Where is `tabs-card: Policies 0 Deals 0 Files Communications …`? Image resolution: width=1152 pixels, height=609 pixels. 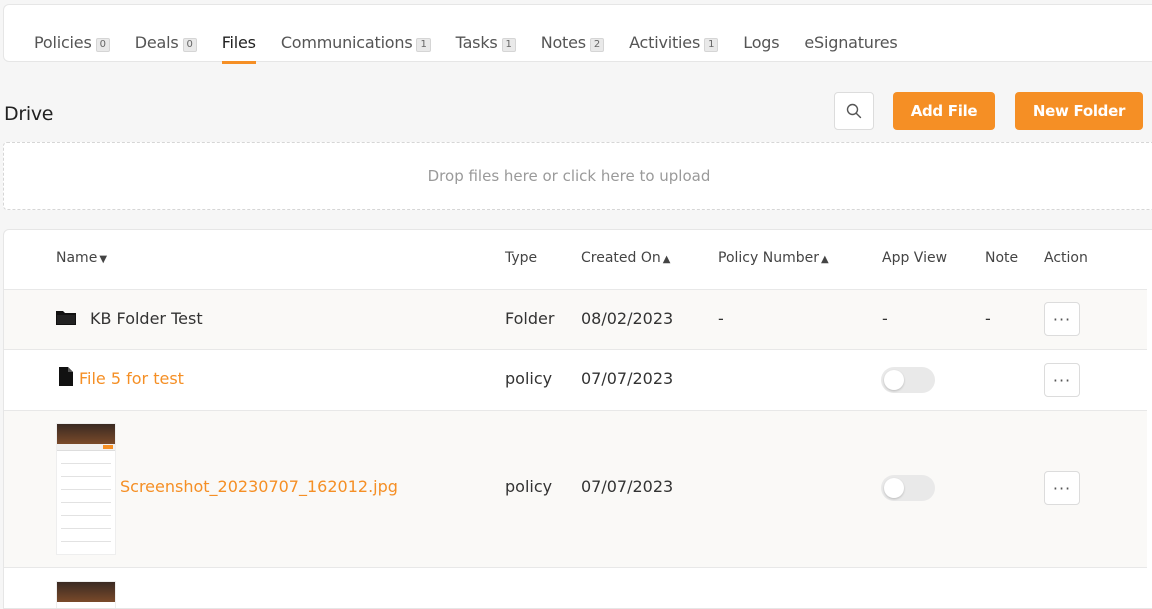
tabs-card: Policies 0 Deals 0 Files Communications … is located at coordinates (577, 34).